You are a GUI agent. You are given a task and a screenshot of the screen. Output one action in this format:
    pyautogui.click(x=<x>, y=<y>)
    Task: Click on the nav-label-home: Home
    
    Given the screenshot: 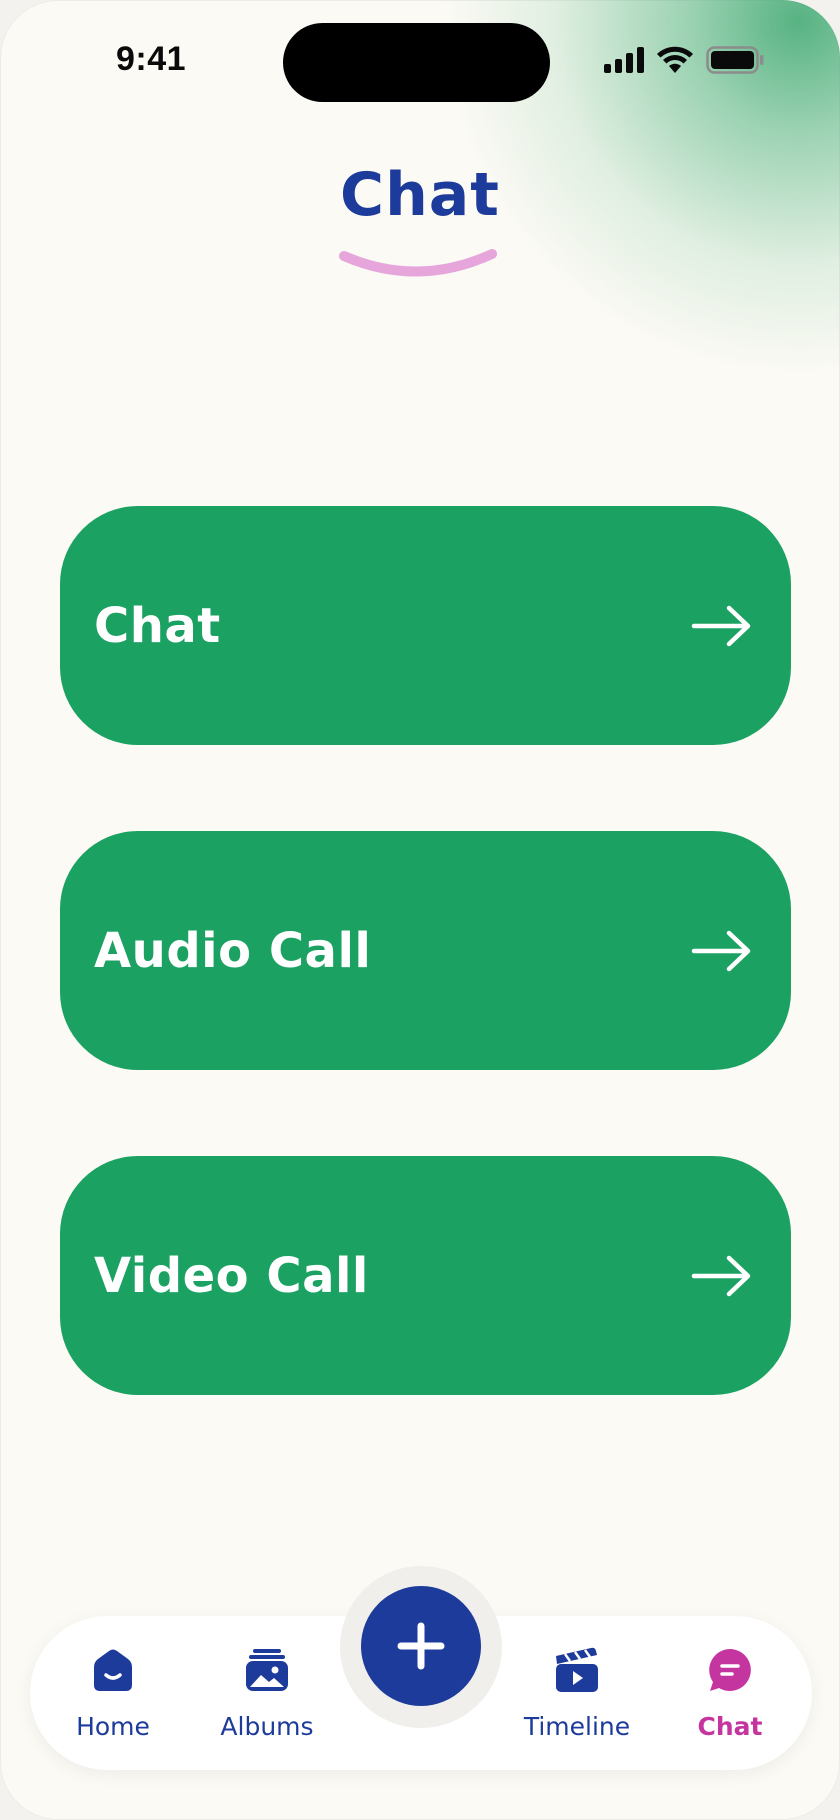 What is the action you would take?
    pyautogui.click(x=113, y=1726)
    